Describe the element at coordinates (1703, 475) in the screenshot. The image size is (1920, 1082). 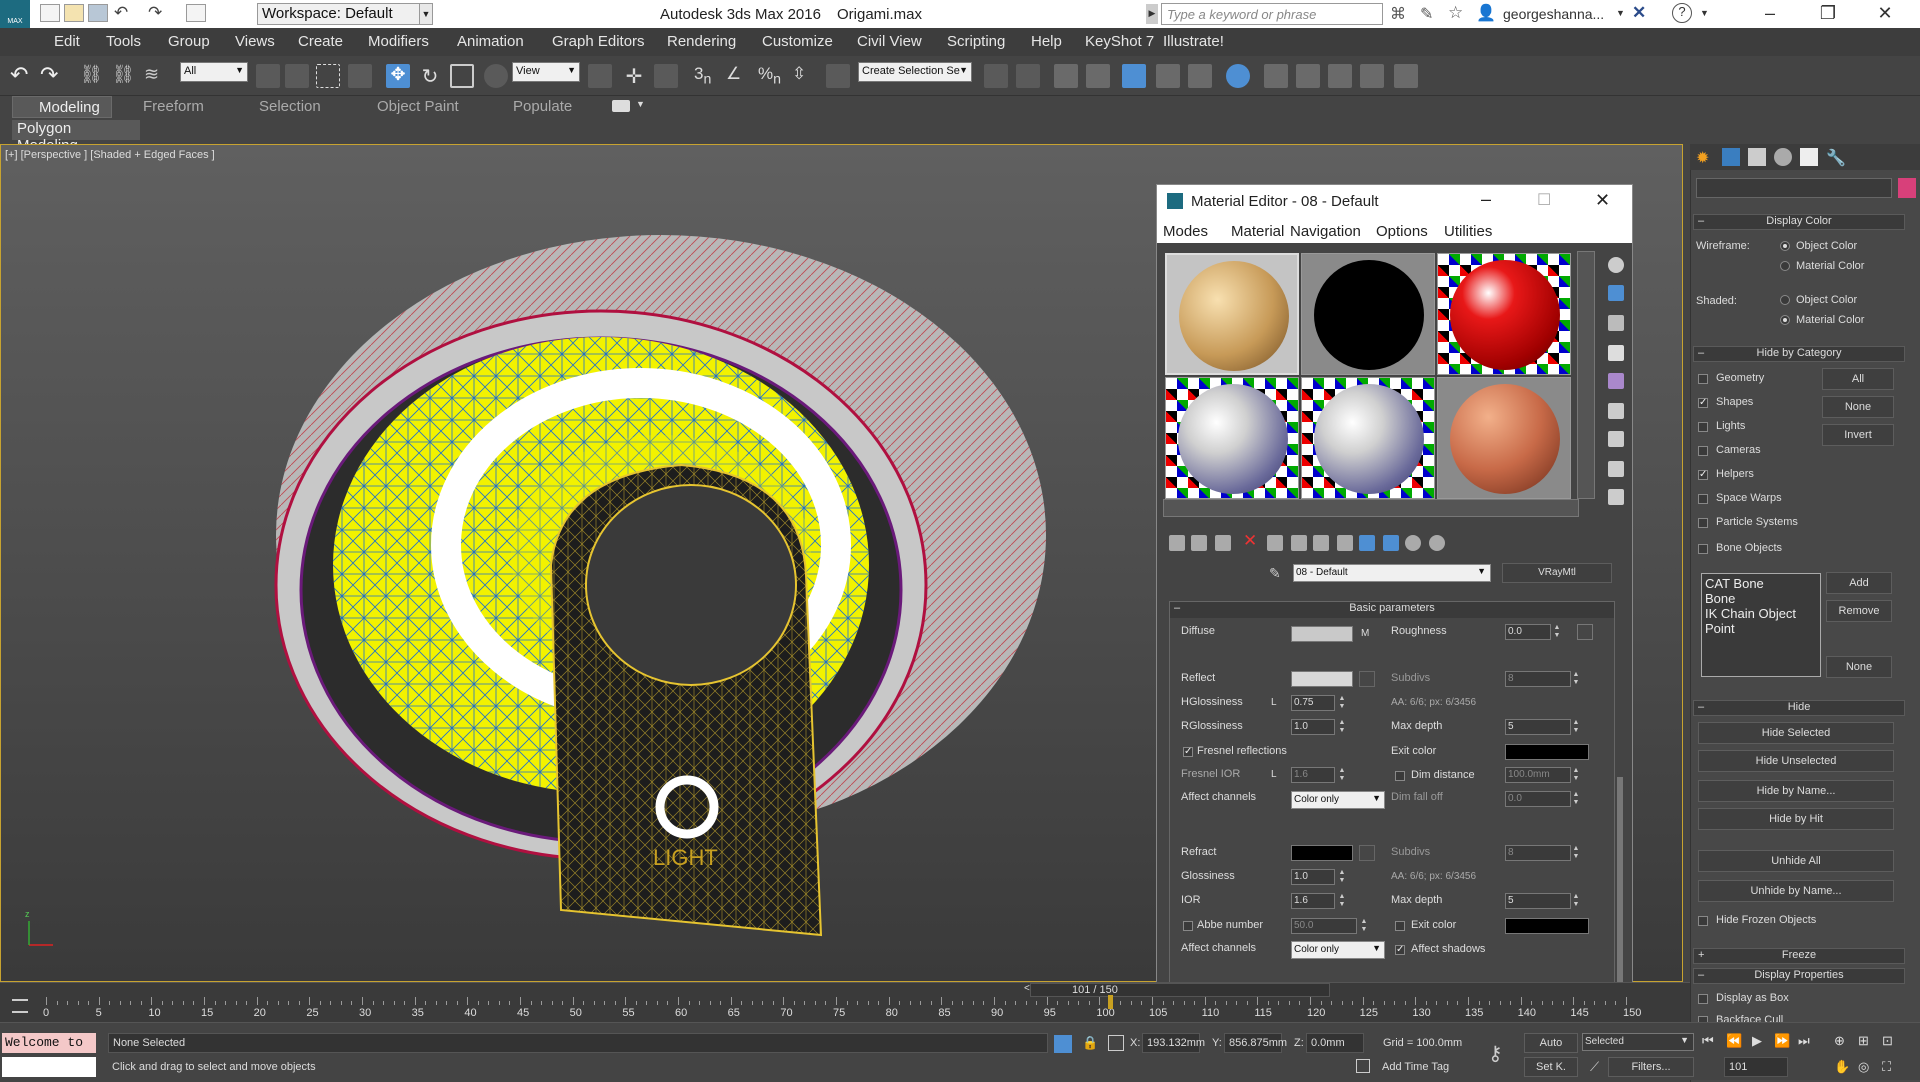
I see `category-helpers-checkbox: ✓` at that location.